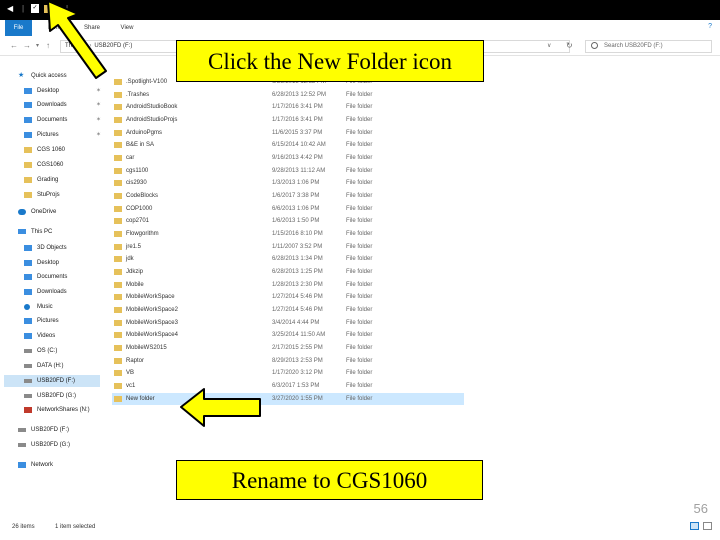 This screenshot has height=540, width=720. Describe the element at coordinates (67, 195) in the screenshot. I see `sidebar-item: StuProjs` at that location.